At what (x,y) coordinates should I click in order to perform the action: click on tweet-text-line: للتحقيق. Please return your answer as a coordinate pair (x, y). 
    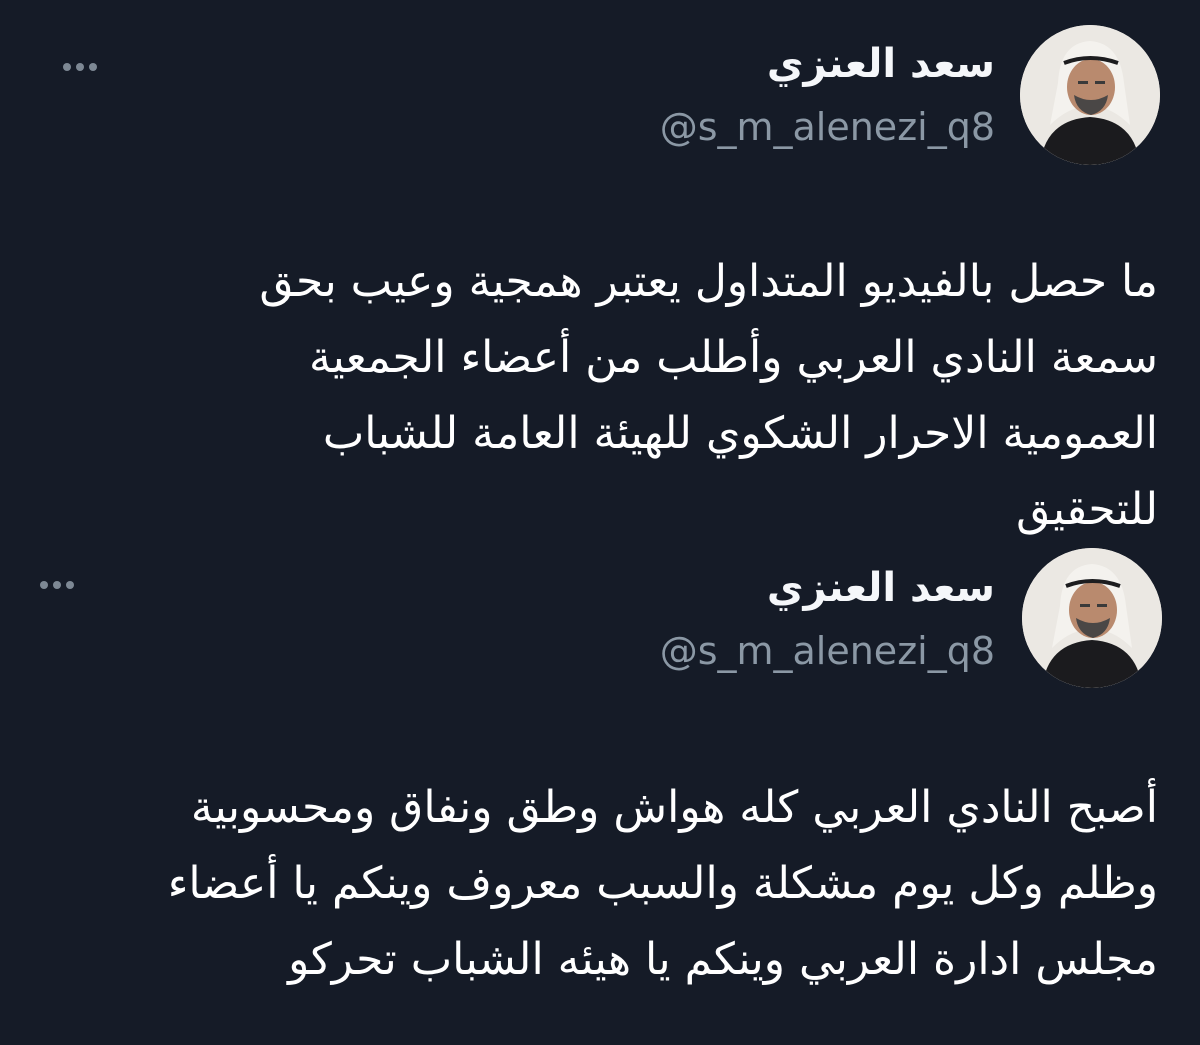
    Looking at the image, I should click on (1087, 509).